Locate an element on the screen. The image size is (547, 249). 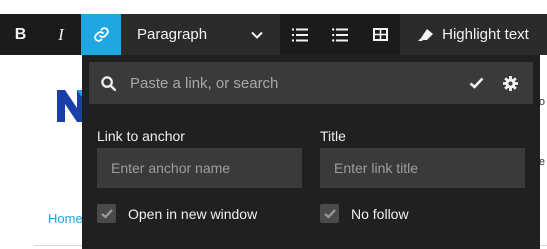
bullet-list-button is located at coordinates (340, 34).